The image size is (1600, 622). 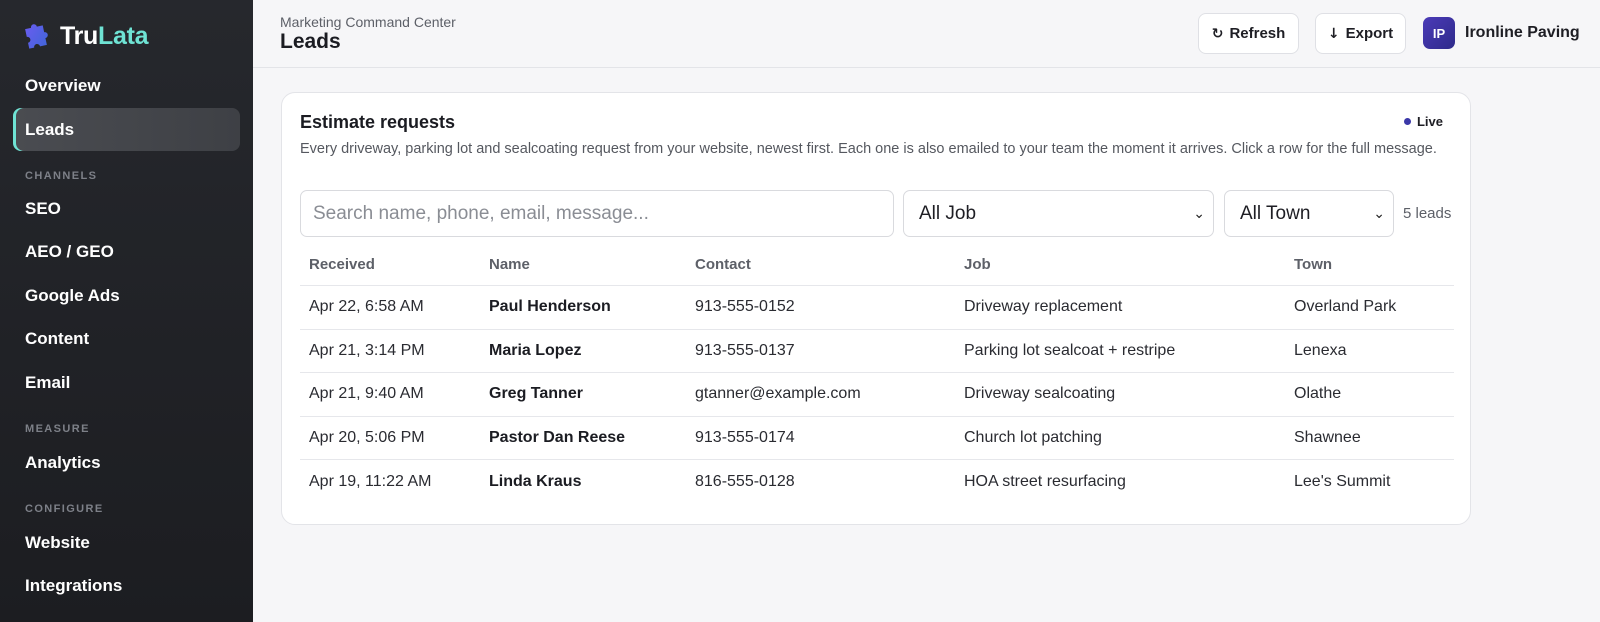 What do you see at coordinates (126, 85) in the screenshot?
I see `sidebar-item-overview: Overview` at bounding box center [126, 85].